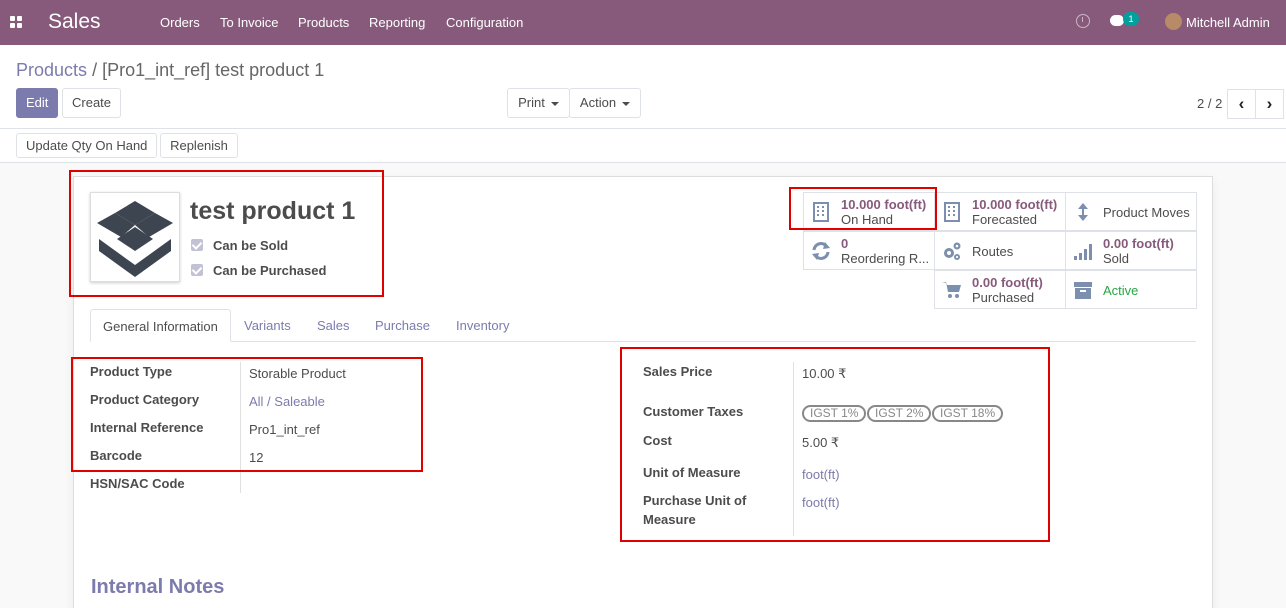 This screenshot has width=1286, height=608. What do you see at coordinates (952, 251) in the screenshot?
I see `cogs-icon` at bounding box center [952, 251].